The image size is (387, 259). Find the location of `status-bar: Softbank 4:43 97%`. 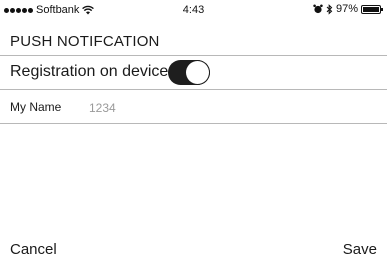

status-bar: Softbank 4:43 97% is located at coordinates (193, 10).